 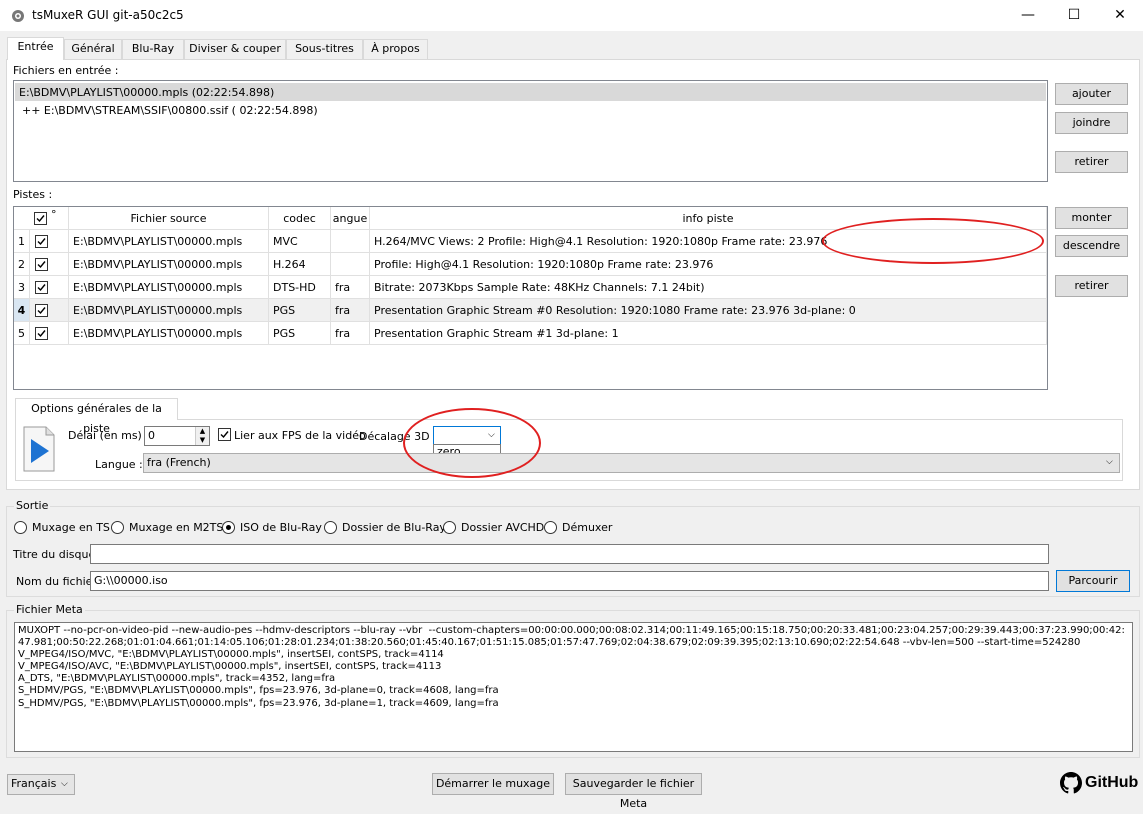 What do you see at coordinates (66, 70) in the screenshot?
I see `input-files-label: Fichiers en entrée :` at bounding box center [66, 70].